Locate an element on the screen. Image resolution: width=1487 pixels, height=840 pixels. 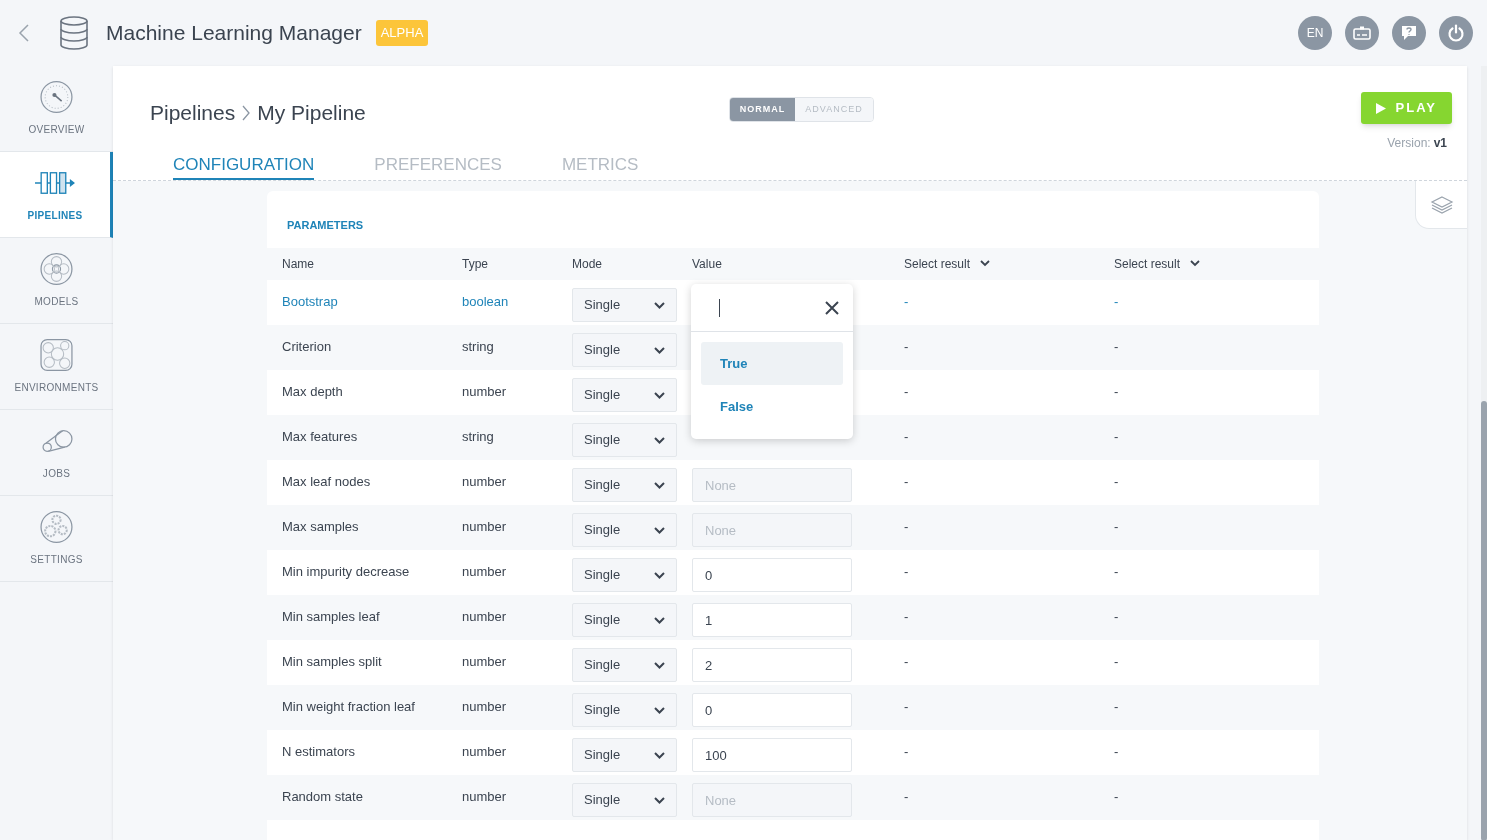
play-icon is located at coordinates (1380, 108).